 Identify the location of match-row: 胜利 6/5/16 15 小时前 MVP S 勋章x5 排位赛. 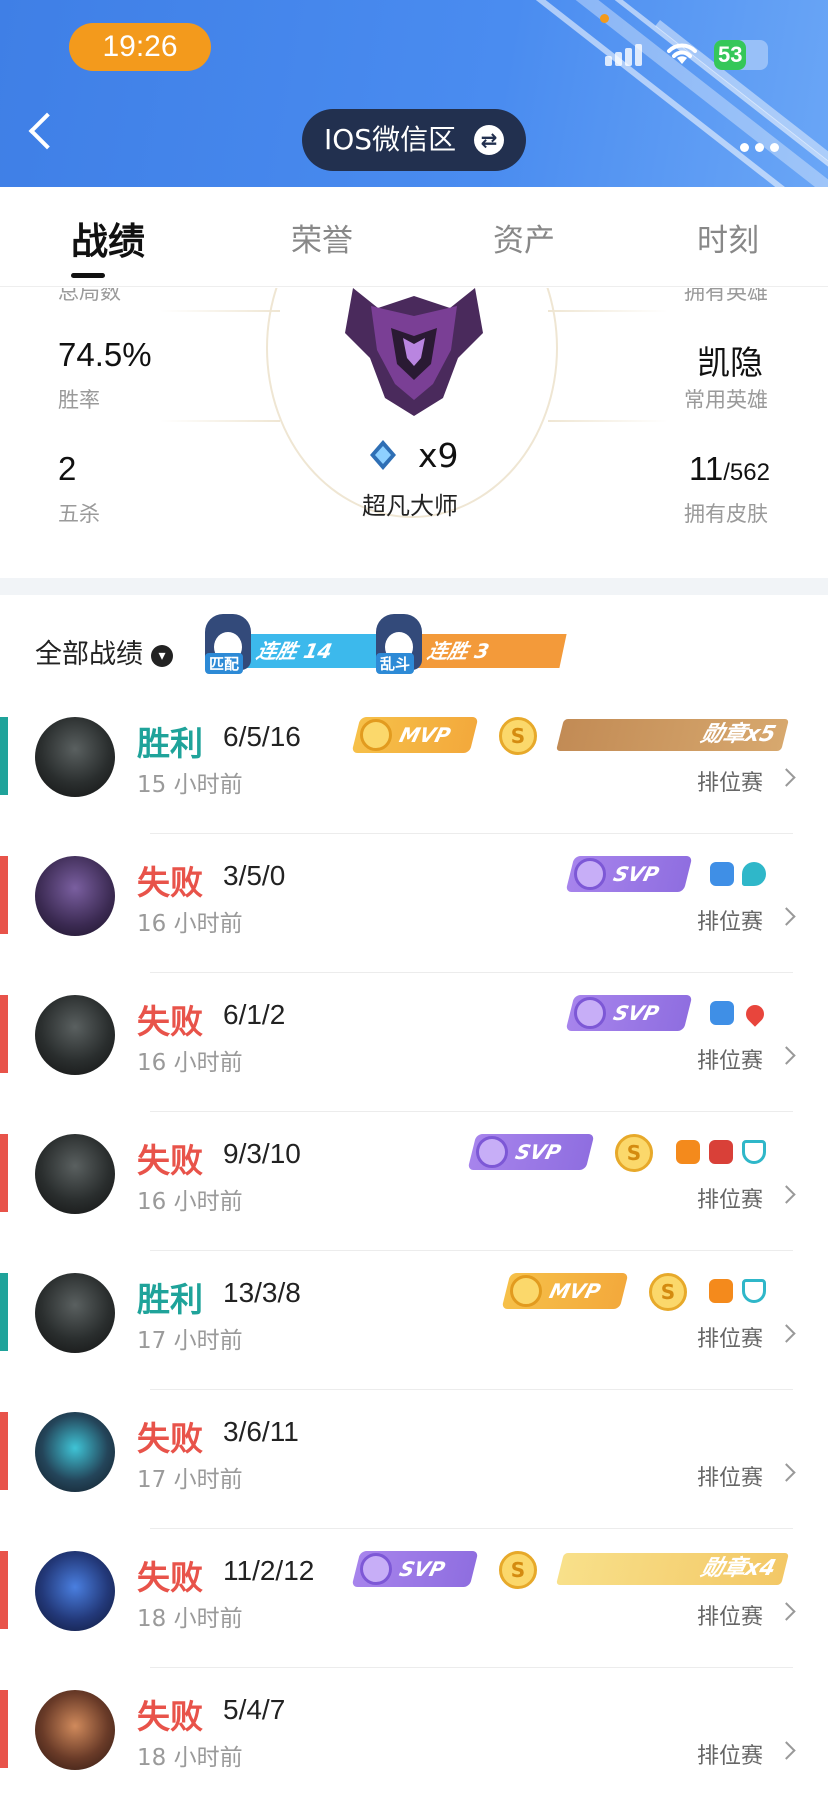
(414, 764).